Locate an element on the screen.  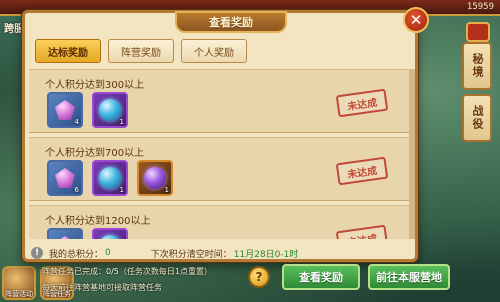
notification-badge is located at coordinates (478, 32).